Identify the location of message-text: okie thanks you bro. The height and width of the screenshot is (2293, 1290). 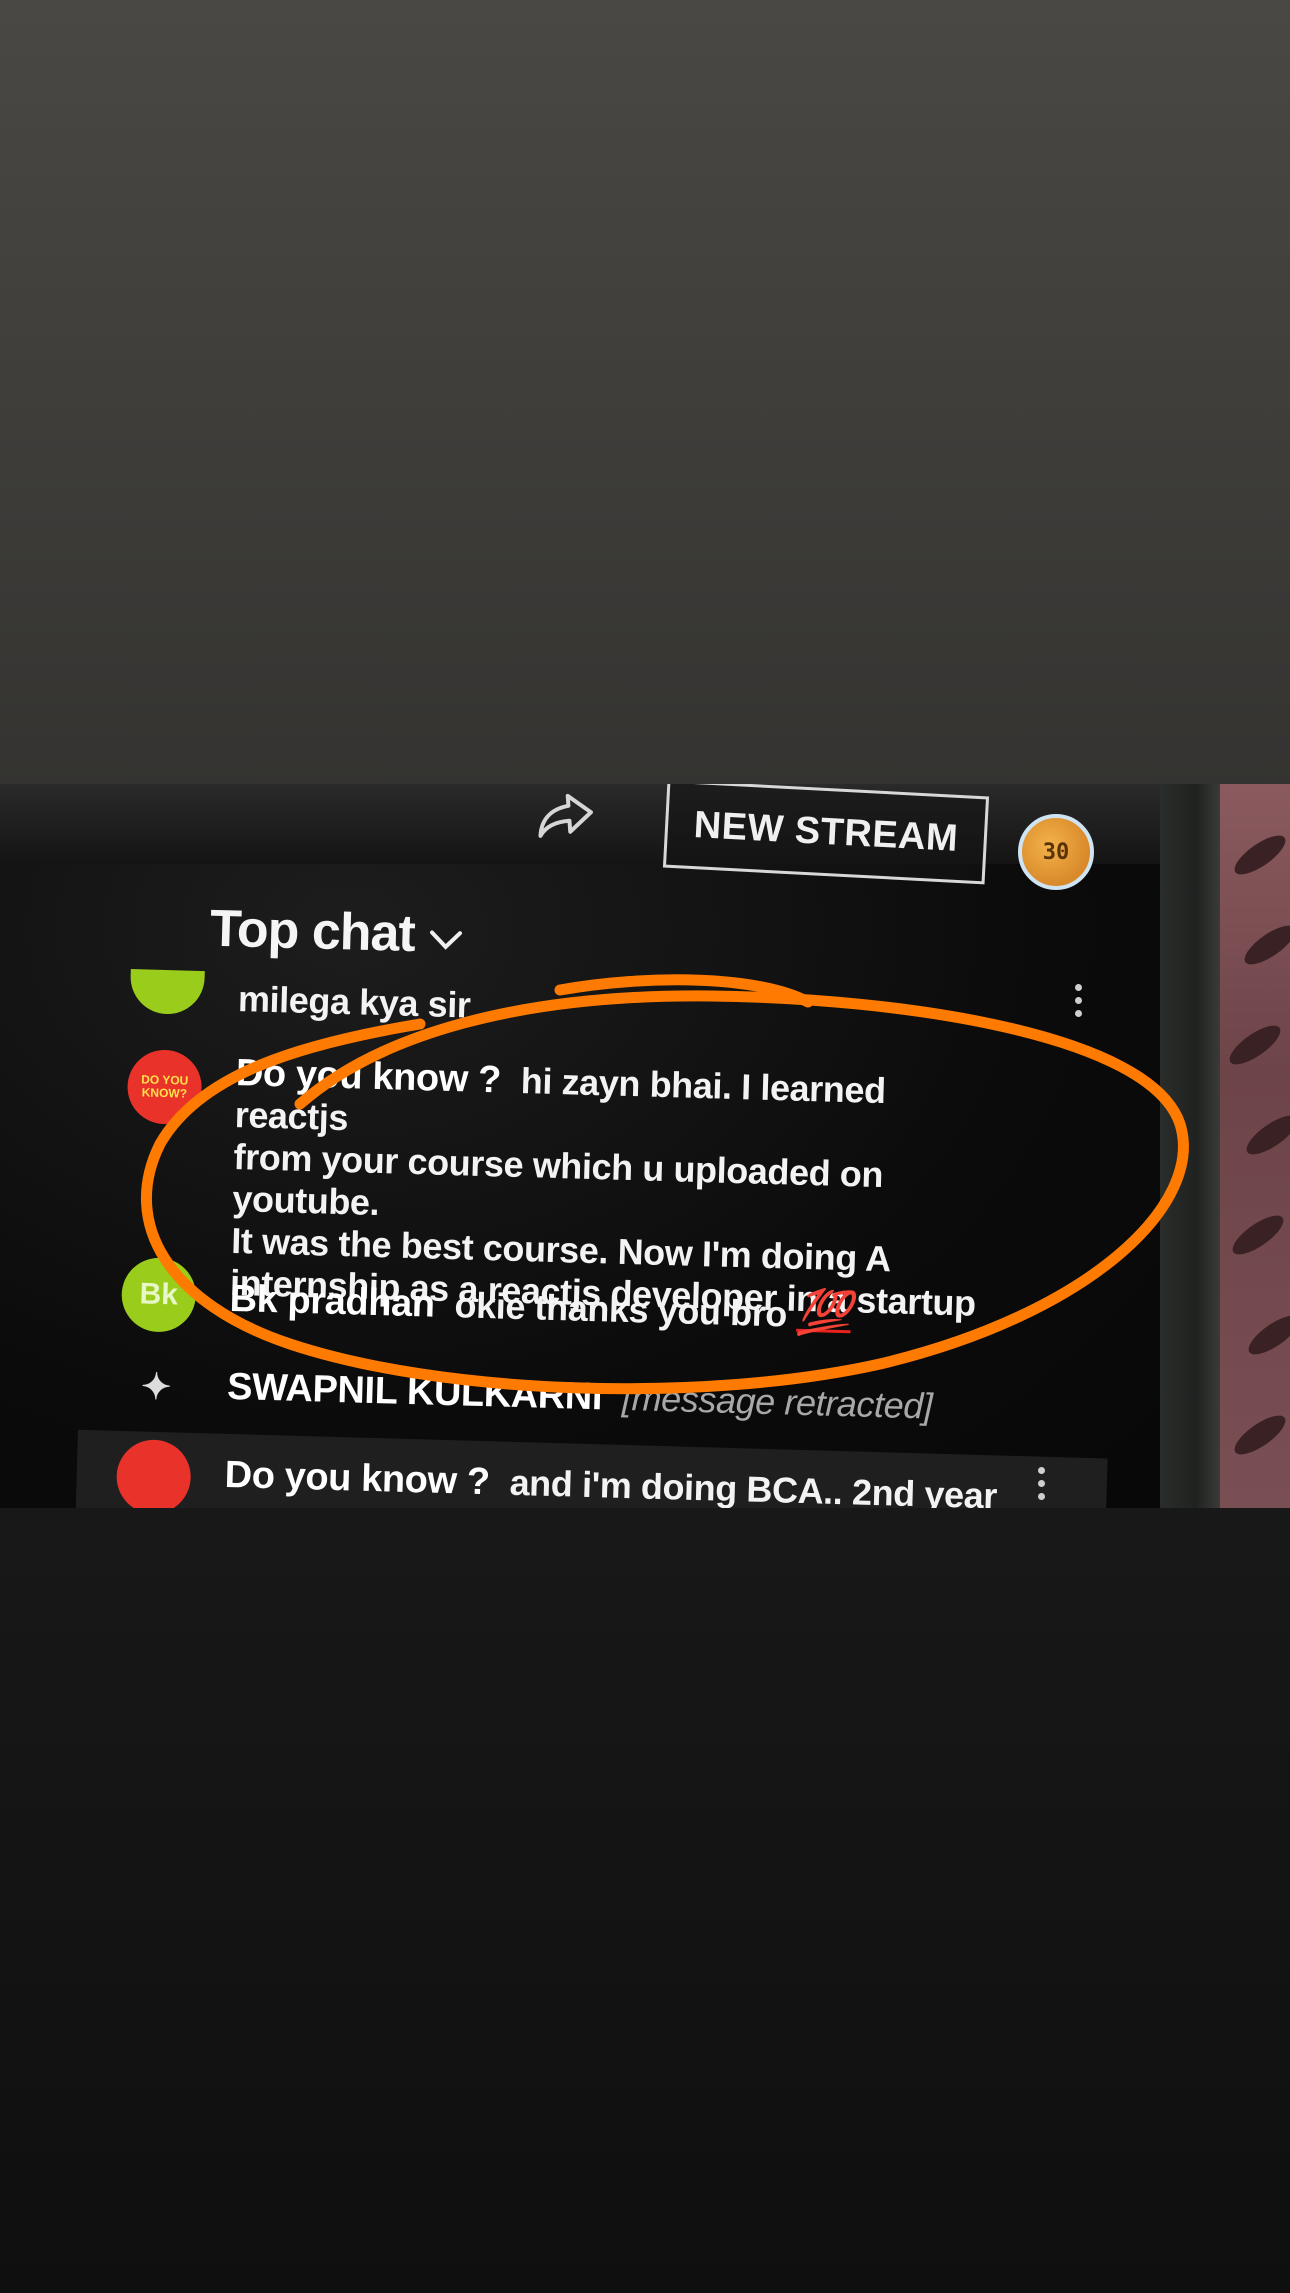
(621, 1309).